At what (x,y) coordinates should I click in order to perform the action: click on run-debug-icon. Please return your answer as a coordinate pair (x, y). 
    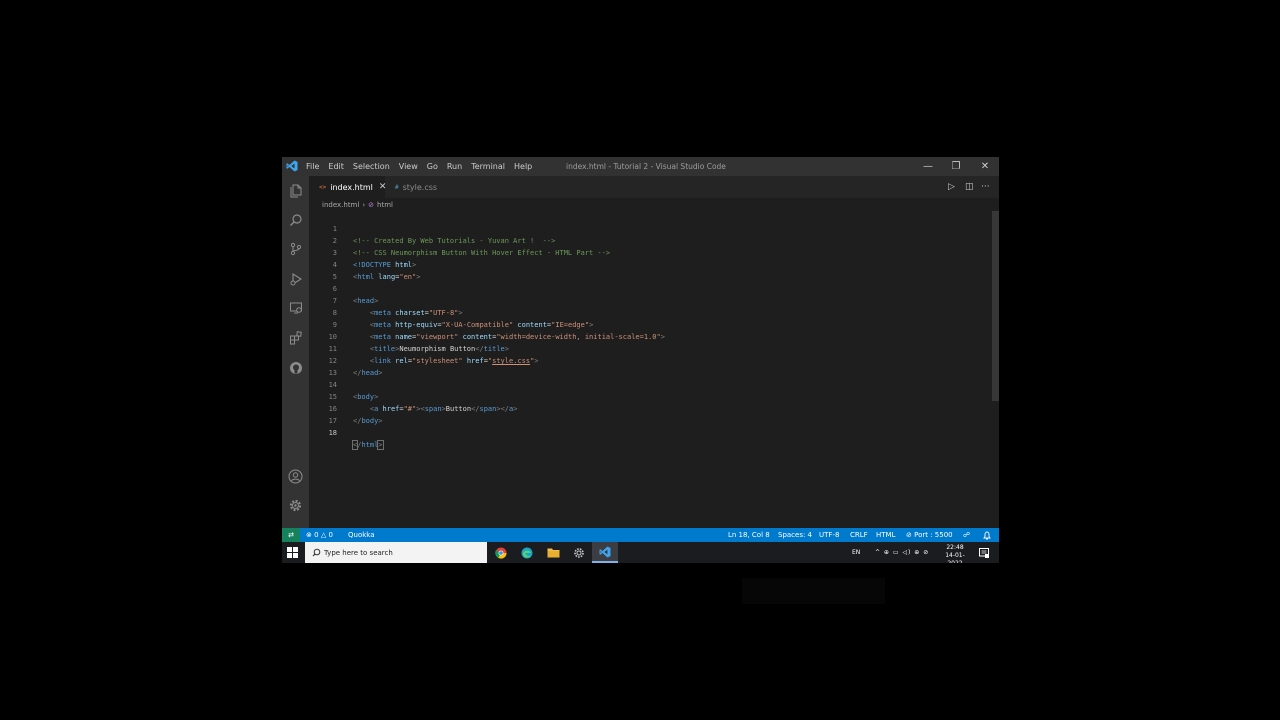
    Looking at the image, I should click on (295, 278).